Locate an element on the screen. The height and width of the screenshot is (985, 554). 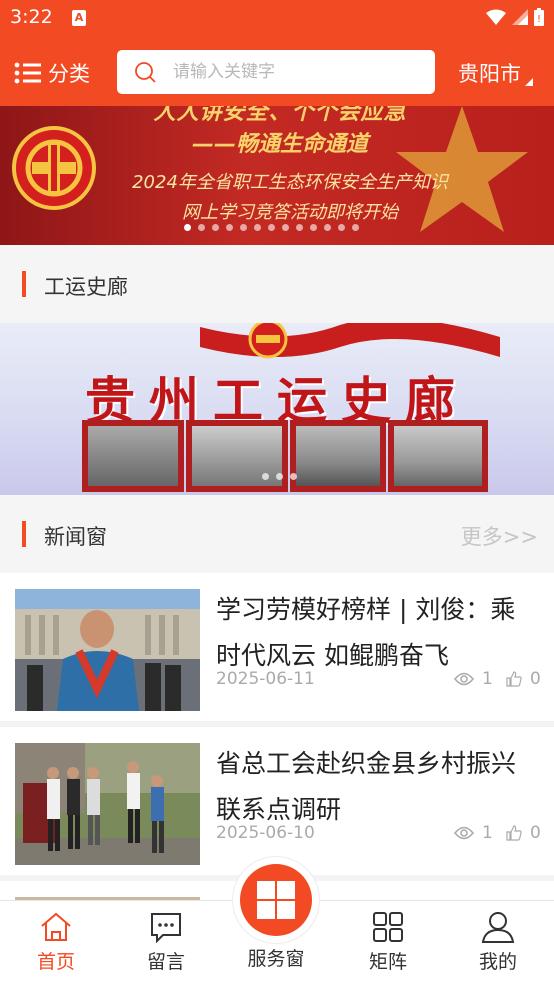
top-header: 分类 贵阳市 is located at coordinates (277, 72).